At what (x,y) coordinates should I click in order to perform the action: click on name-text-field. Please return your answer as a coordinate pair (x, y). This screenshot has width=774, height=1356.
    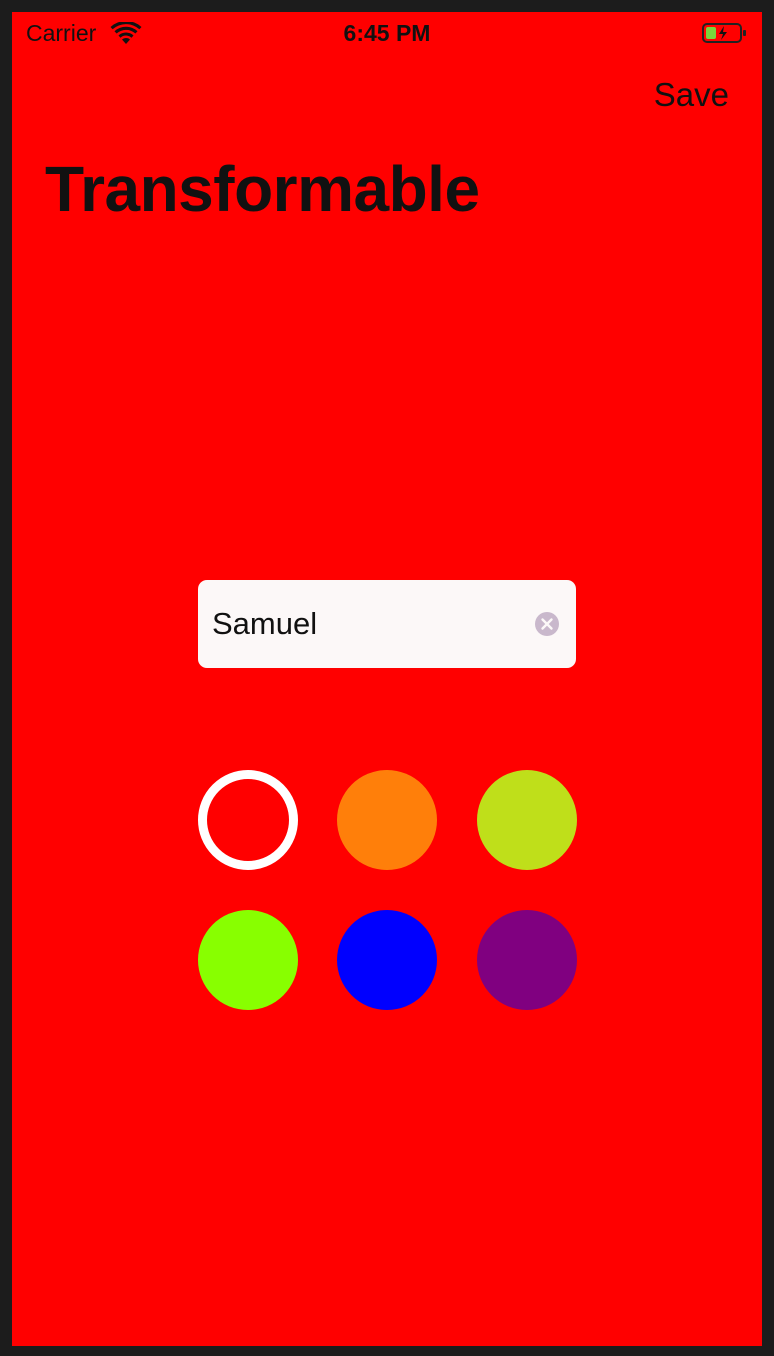
    Looking at the image, I should click on (387, 624).